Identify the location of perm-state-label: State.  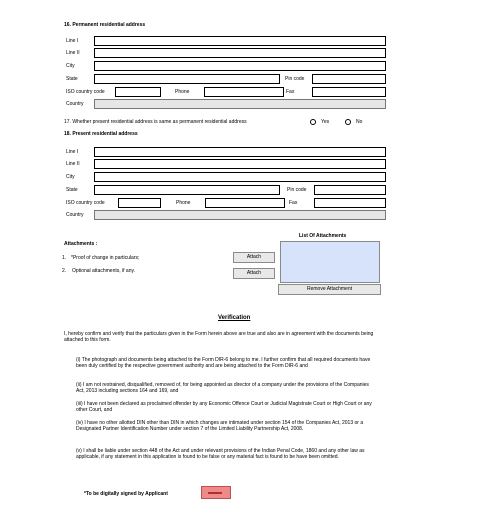
(72, 79).